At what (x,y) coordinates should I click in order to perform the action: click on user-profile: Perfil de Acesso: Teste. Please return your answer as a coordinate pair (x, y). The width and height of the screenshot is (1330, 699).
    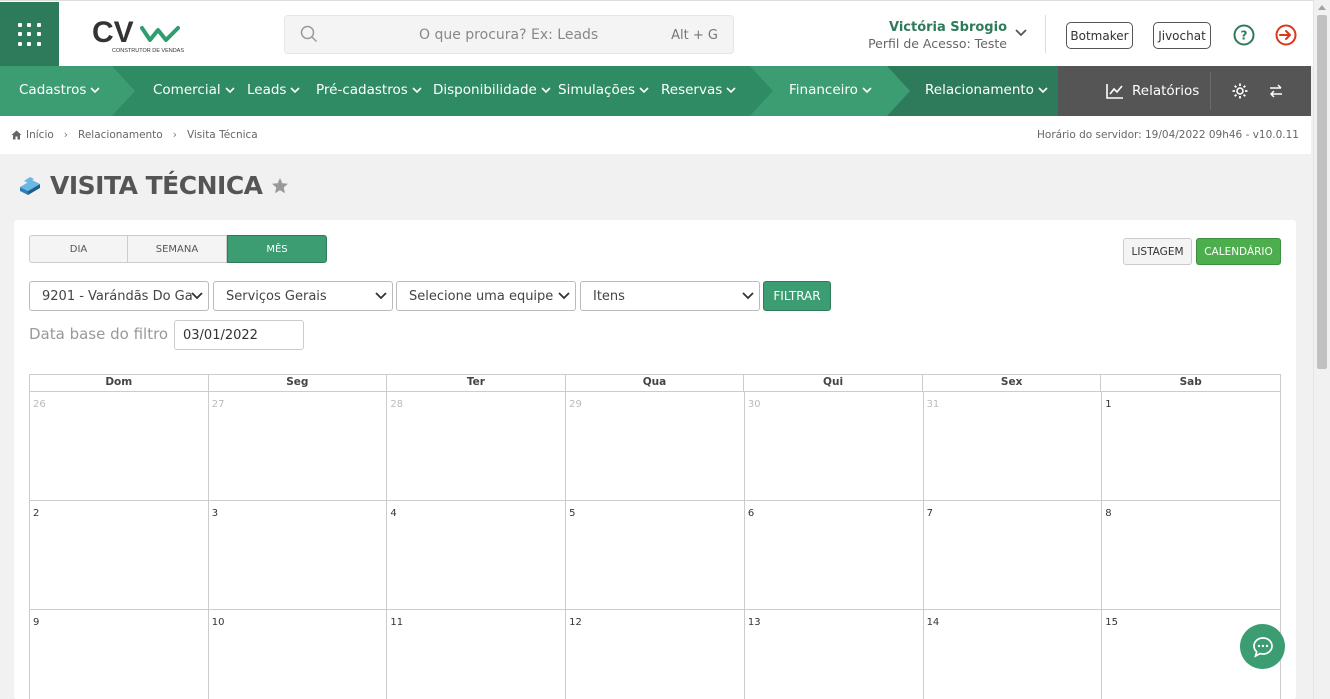
    Looking at the image, I should click on (937, 43).